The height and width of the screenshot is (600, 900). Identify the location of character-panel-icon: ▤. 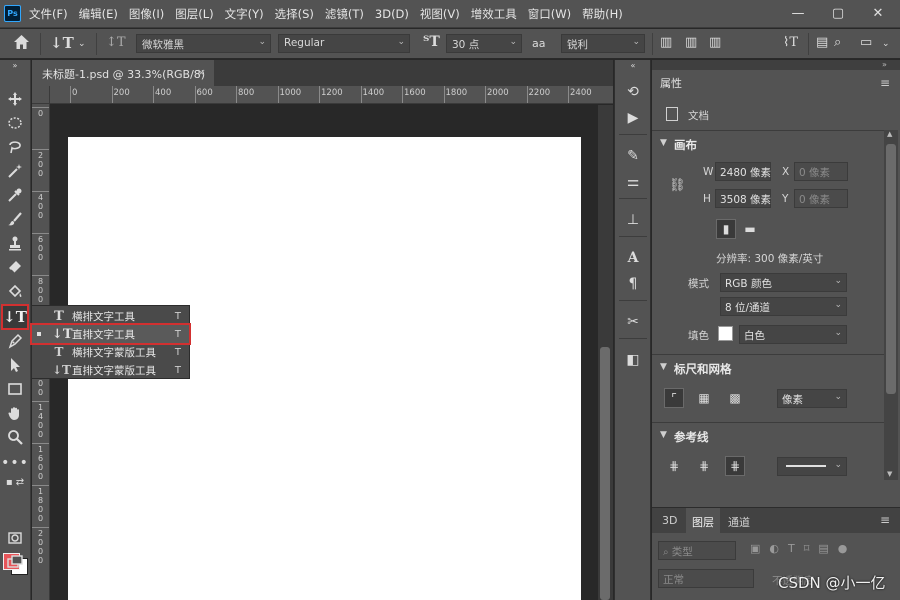
(822, 42).